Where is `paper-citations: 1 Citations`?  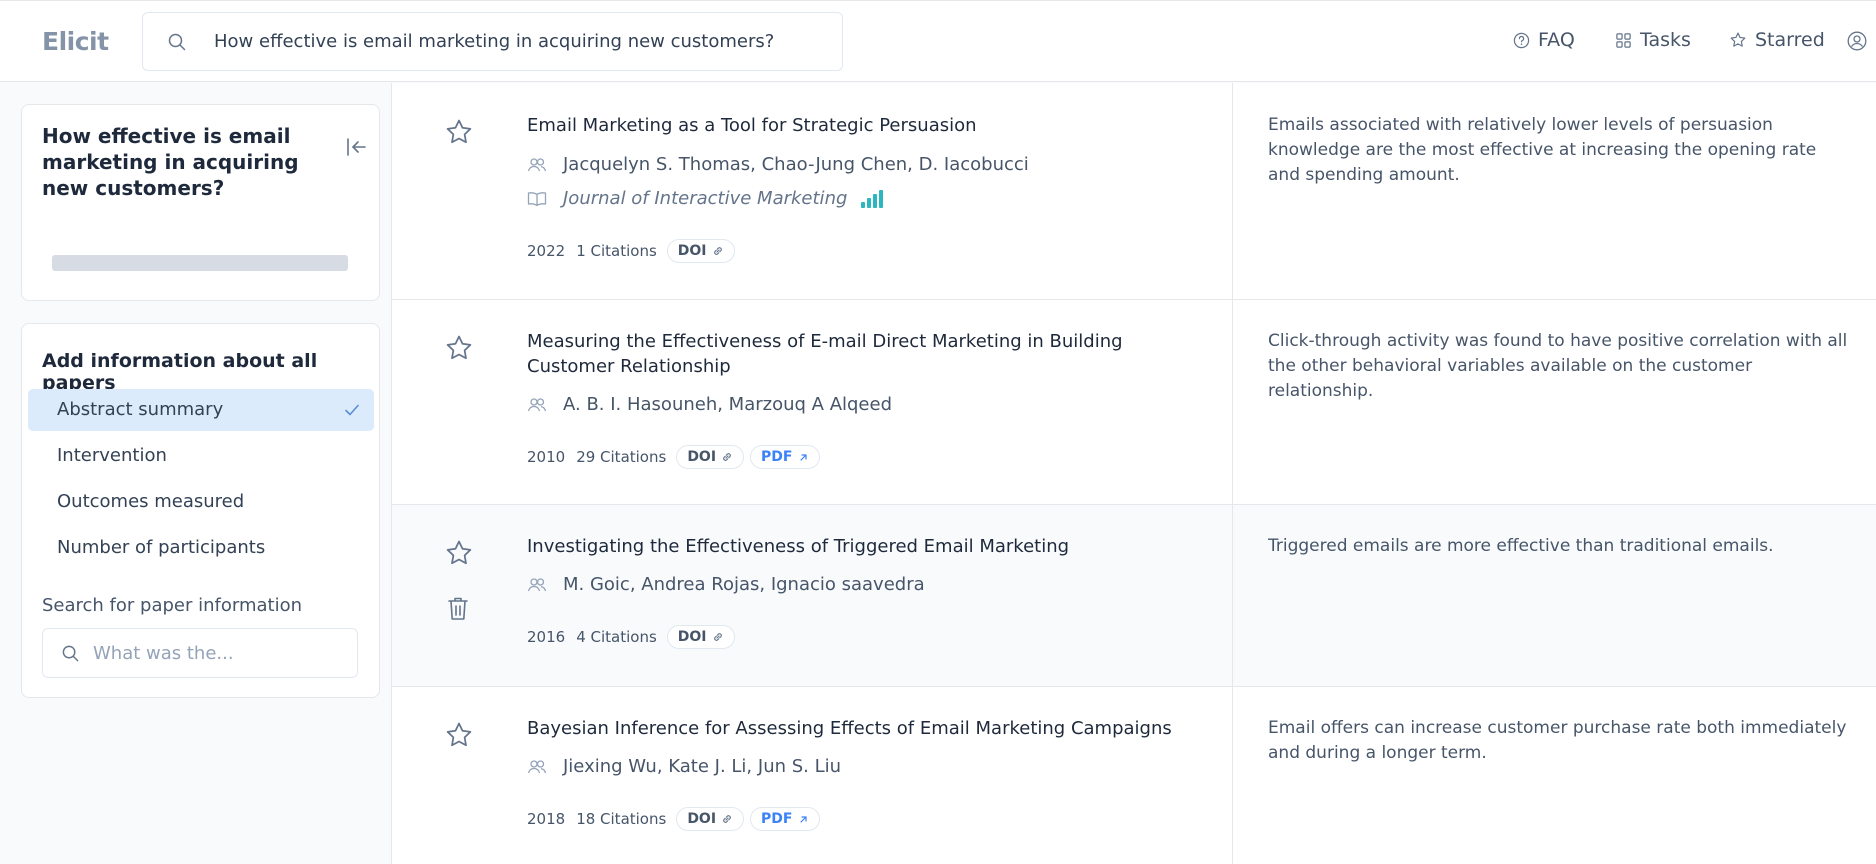 paper-citations: 1 Citations is located at coordinates (616, 251).